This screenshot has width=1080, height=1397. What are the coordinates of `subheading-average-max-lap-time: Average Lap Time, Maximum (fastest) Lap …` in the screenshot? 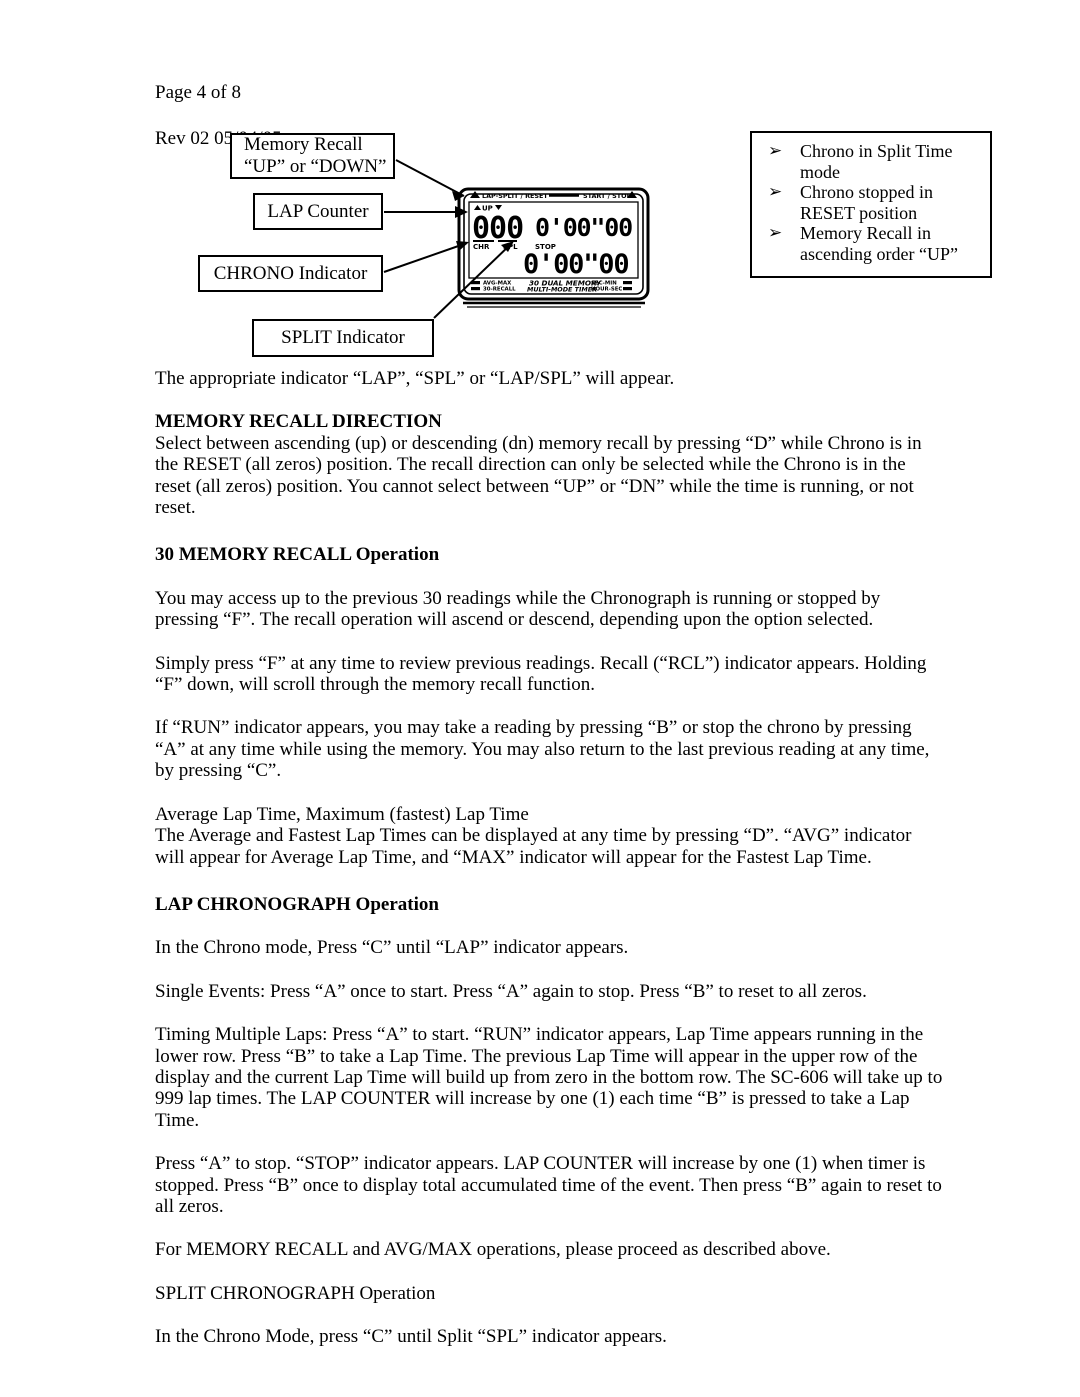 It's located at (342, 814).